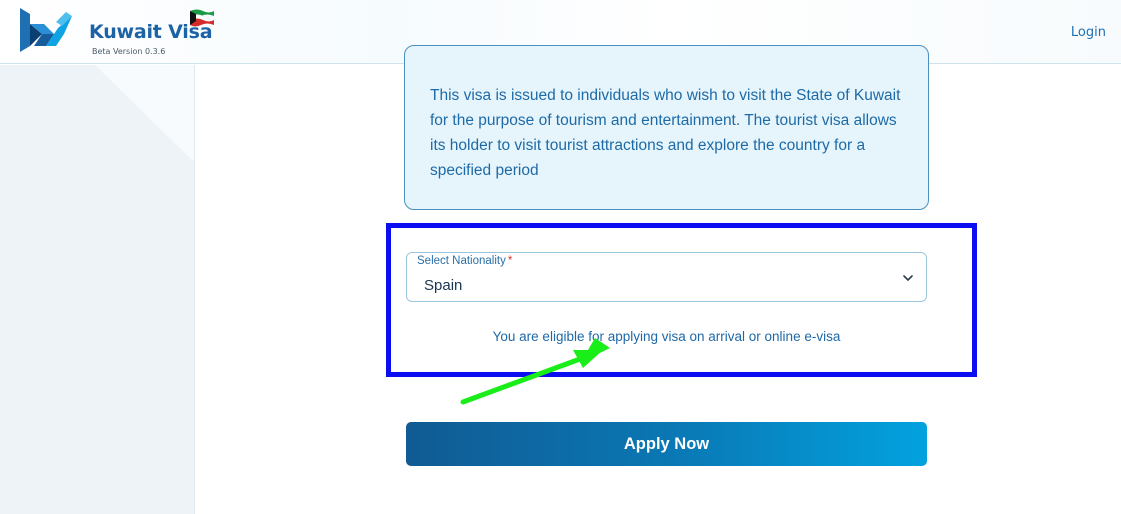  I want to click on kuwait-flag-icon, so click(202, 18).